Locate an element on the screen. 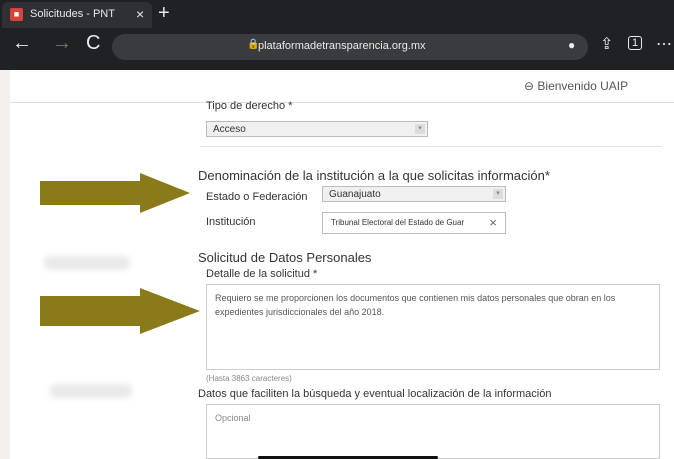  institucion-value: Tribunal Electoral del Estado de Guar is located at coordinates (398, 222).